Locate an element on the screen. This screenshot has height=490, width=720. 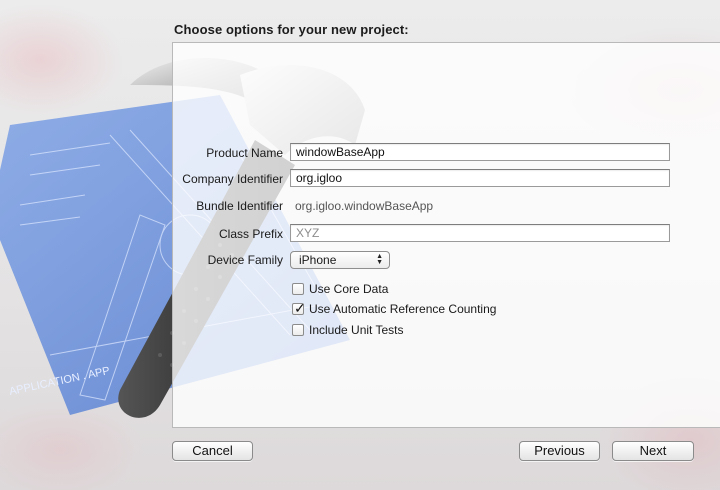
product-name-label: Product Name is located at coordinates (244, 153).